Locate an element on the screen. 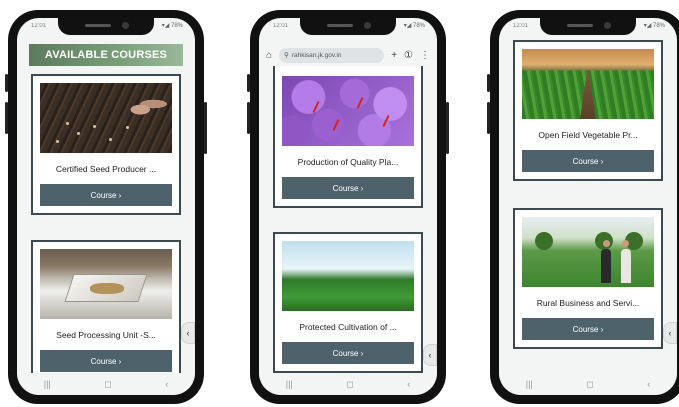 The width and height of the screenshot is (679, 407). new-tab-icon: + is located at coordinates (394, 55).